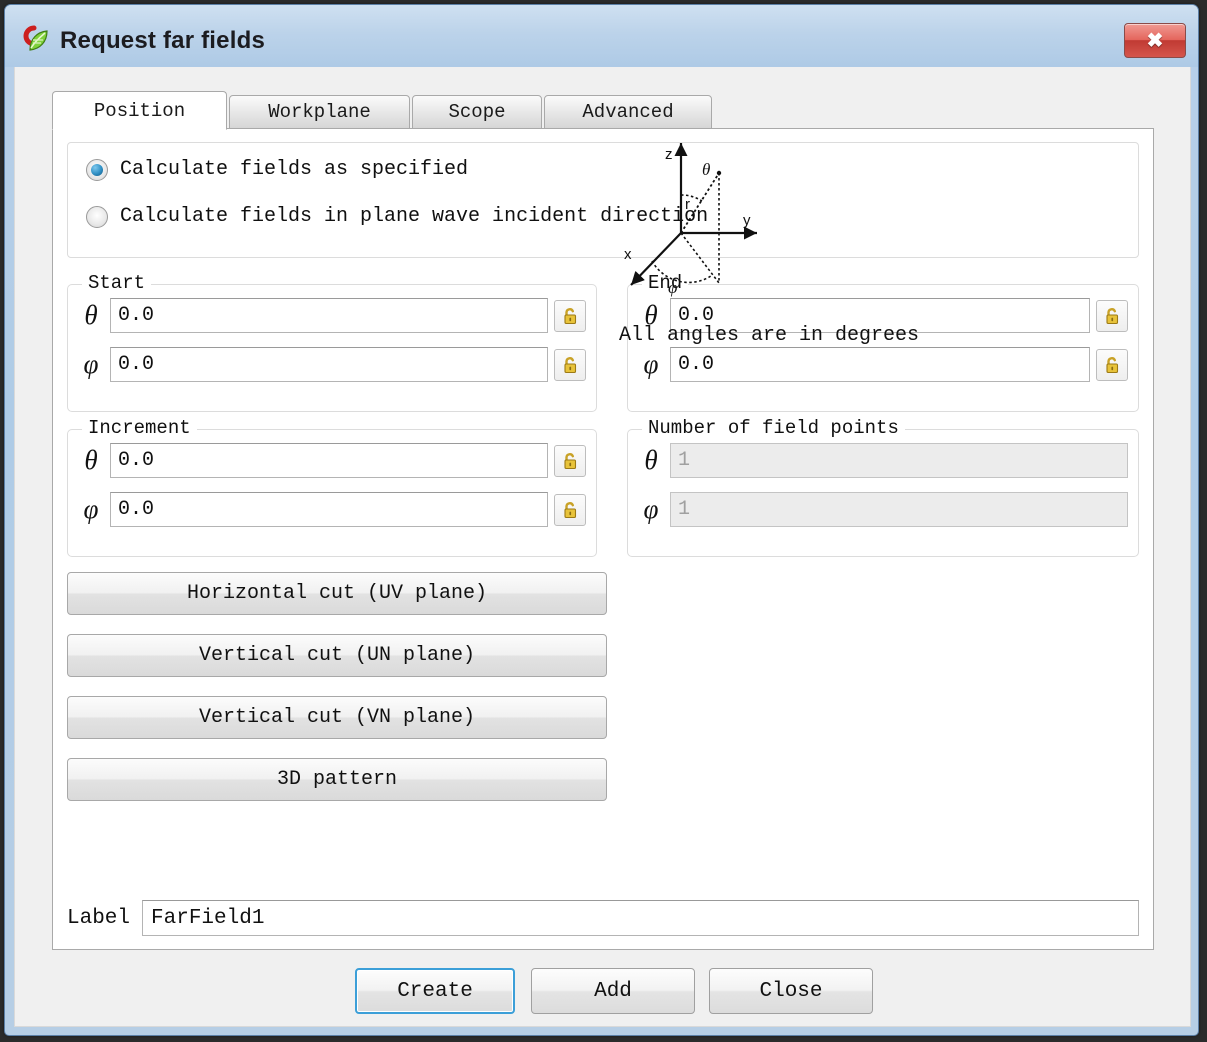 The image size is (1207, 1042). I want to click on label-caption: Label, so click(99, 918).